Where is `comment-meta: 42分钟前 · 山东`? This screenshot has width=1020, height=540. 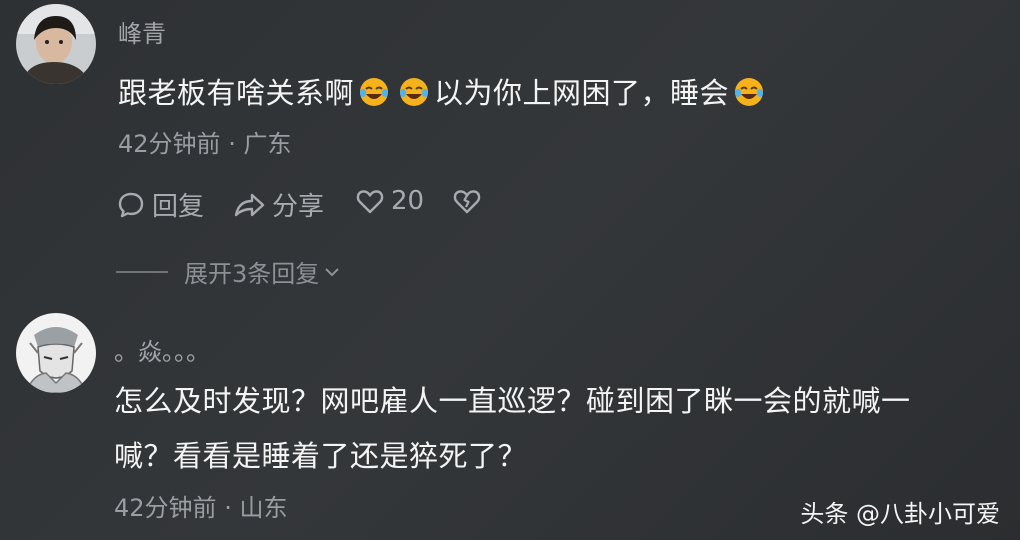 comment-meta: 42分钟前 · 山东 is located at coordinates (200, 505).